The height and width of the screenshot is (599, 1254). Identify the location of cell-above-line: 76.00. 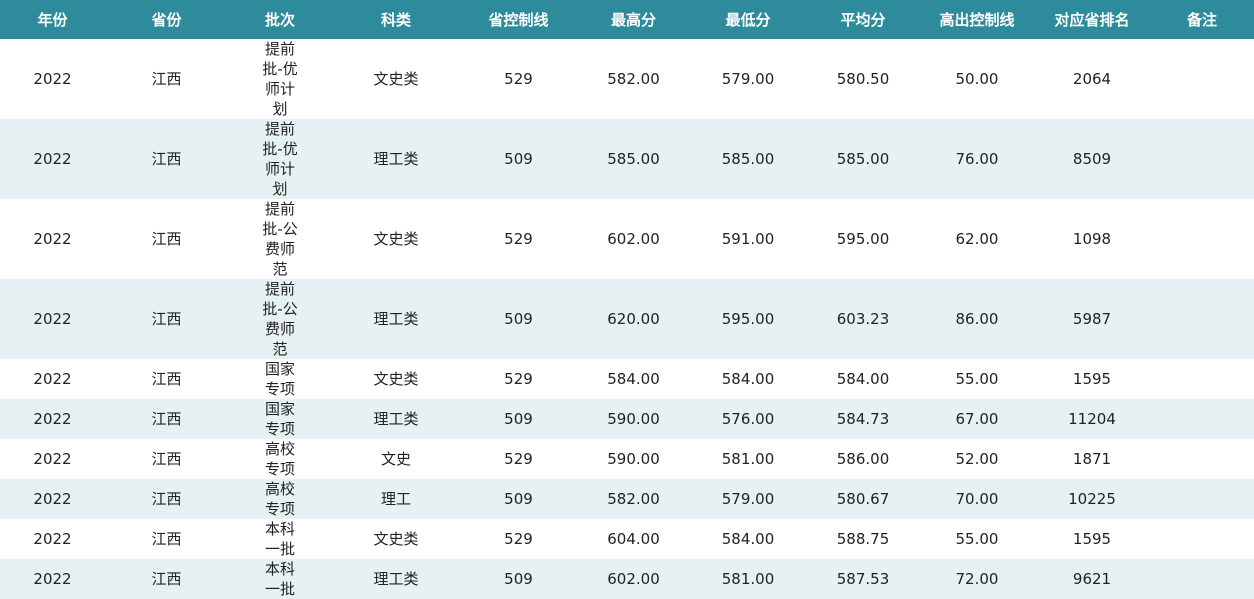
(977, 159).